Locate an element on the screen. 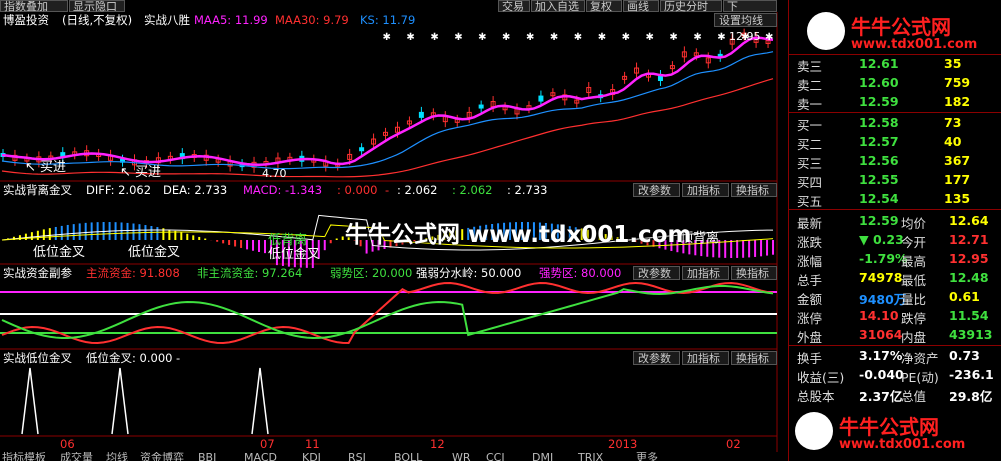  quote-value: 0.61 is located at coordinates (964, 296).